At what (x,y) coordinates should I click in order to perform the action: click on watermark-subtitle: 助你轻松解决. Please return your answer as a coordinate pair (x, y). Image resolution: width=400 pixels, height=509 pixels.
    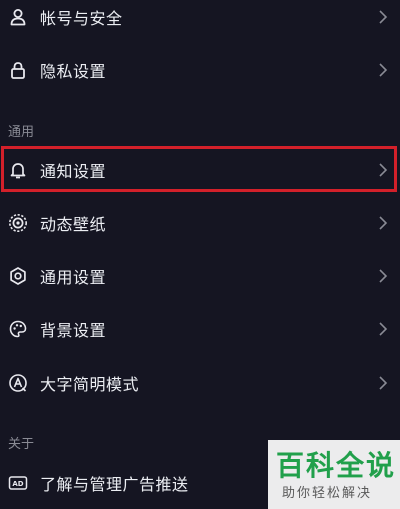
    Looking at the image, I should click on (327, 493).